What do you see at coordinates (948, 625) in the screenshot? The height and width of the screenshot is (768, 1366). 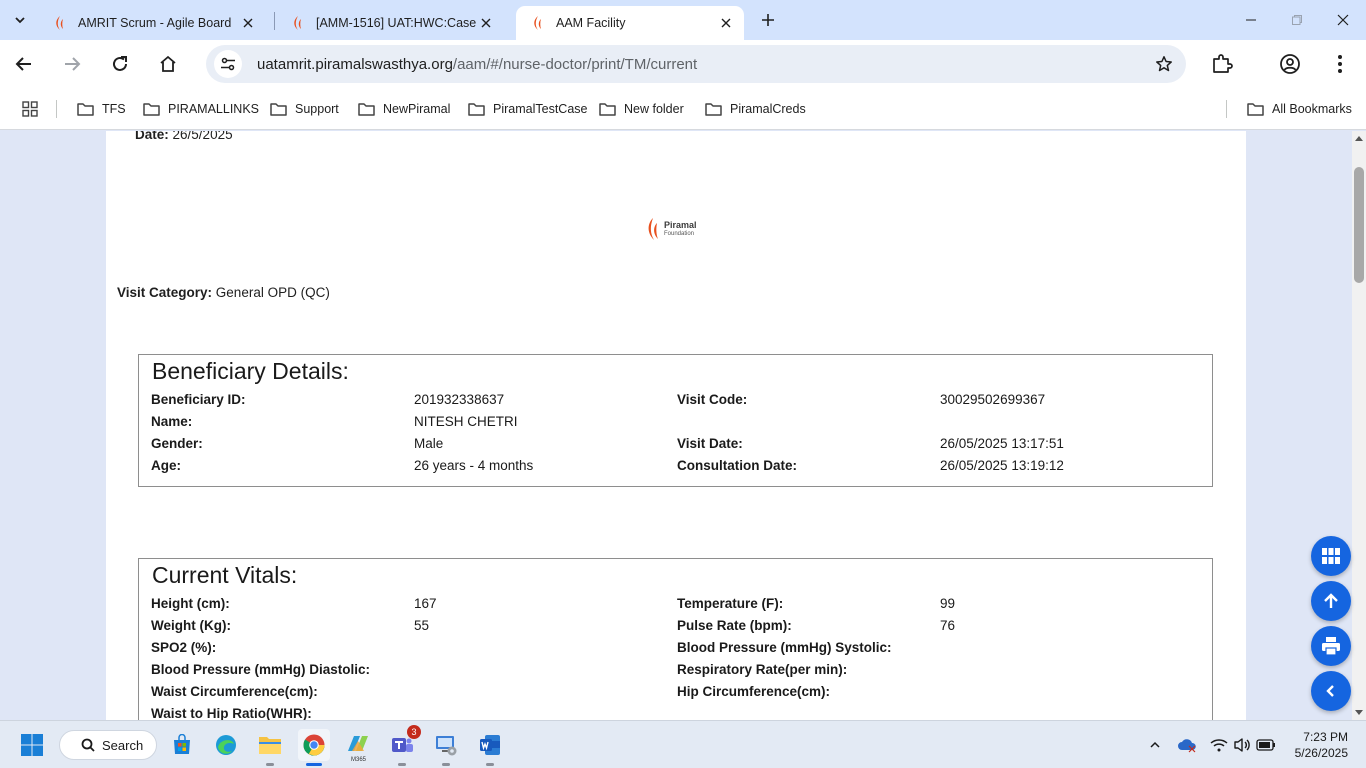 I see `pulse-rate-value: 76` at bounding box center [948, 625].